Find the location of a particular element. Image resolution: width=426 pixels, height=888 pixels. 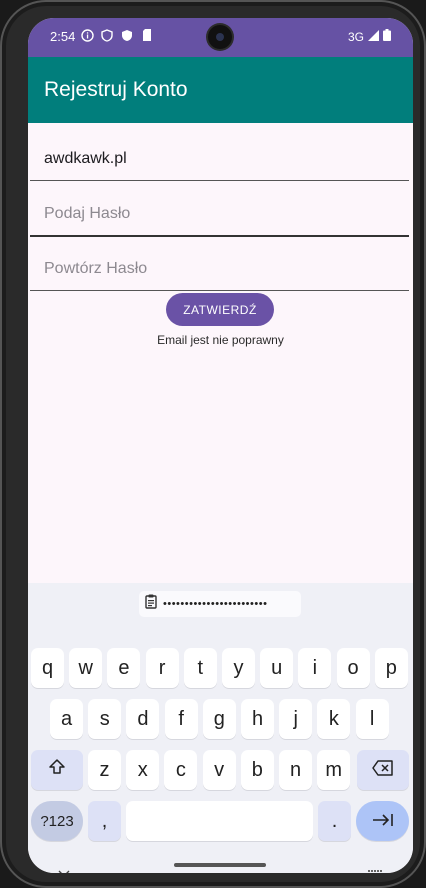

app-bar: Rejestruj Konto is located at coordinates (220, 90).